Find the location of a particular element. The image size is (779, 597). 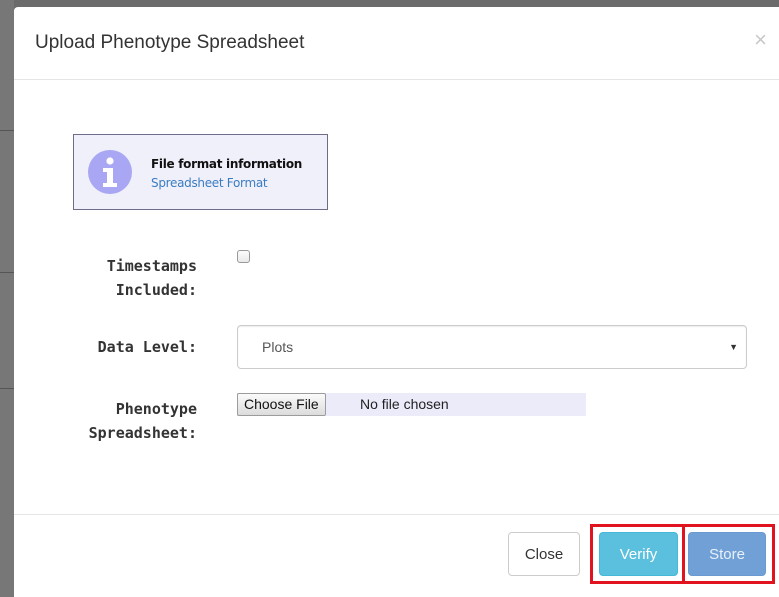

store-highlight-box is located at coordinates (728, 554).